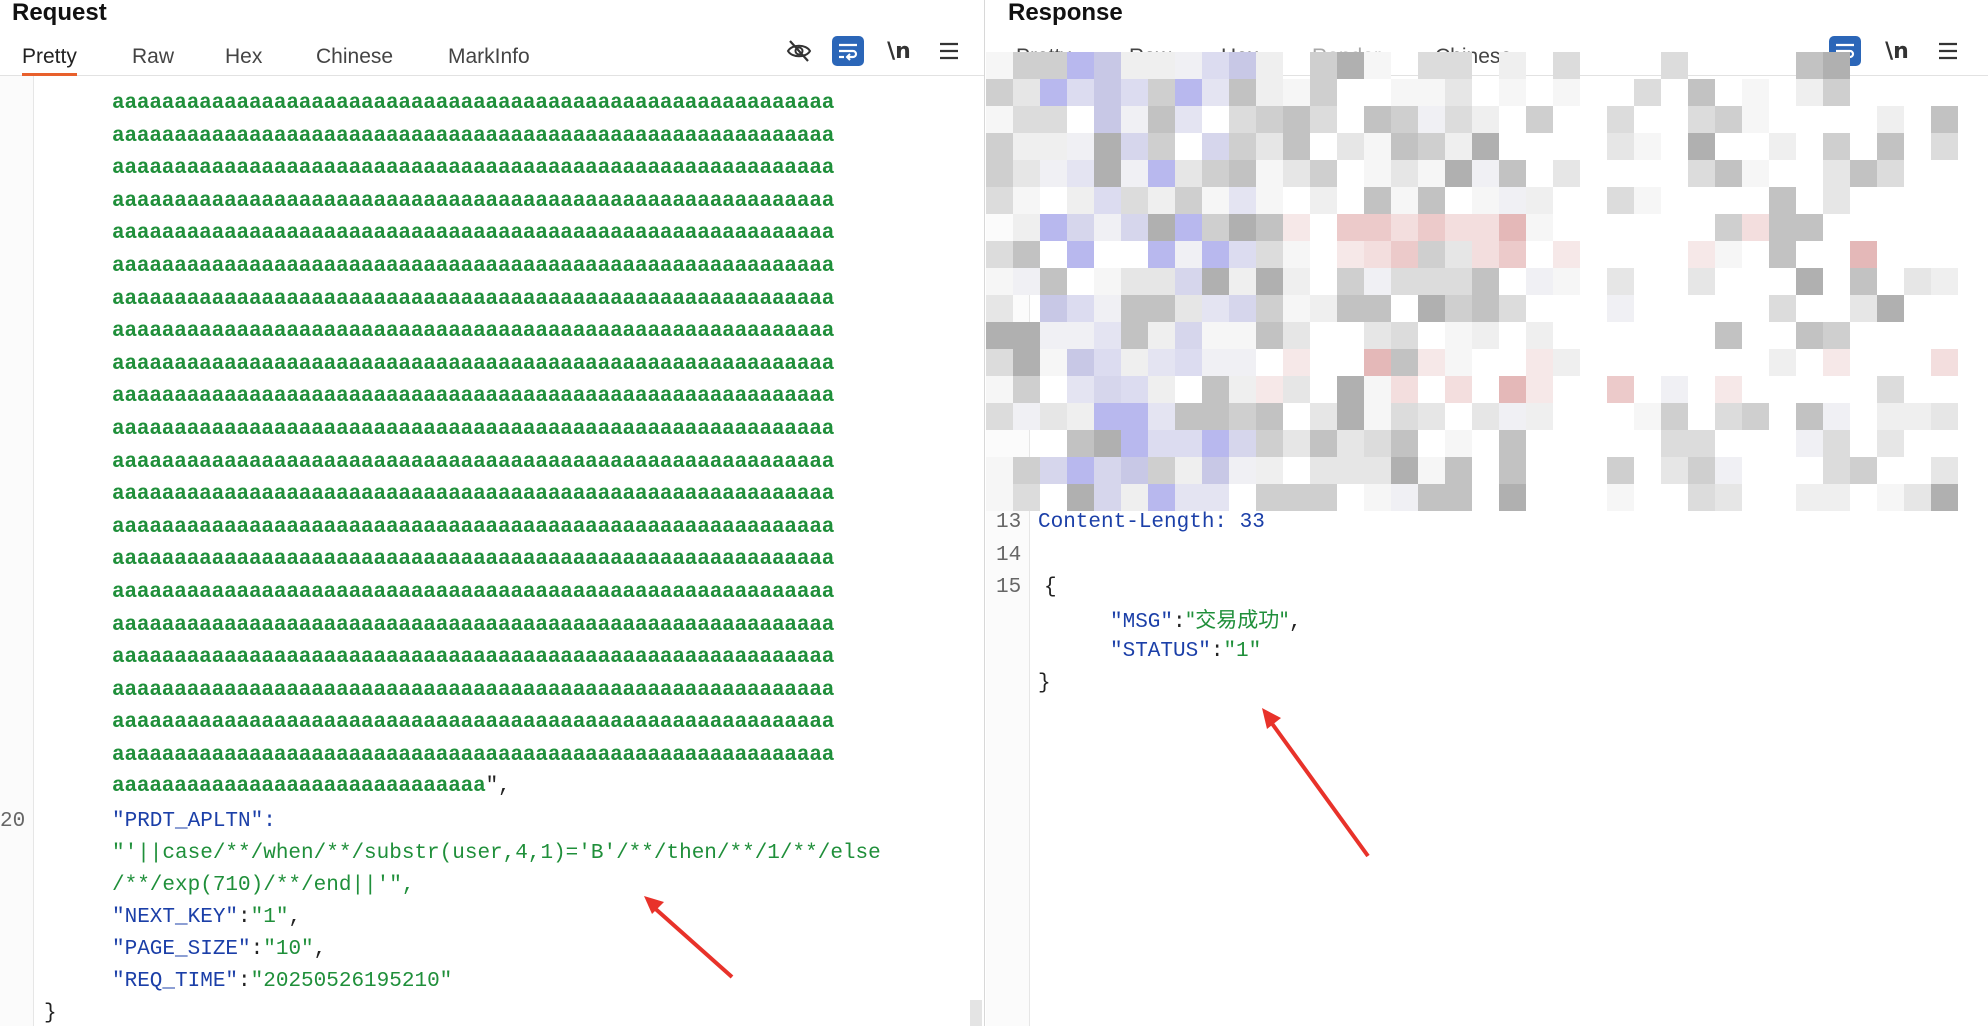 This screenshot has height=1026, width=1988. Describe the element at coordinates (1242, 651) in the screenshot. I see `status-value: "1"` at that location.